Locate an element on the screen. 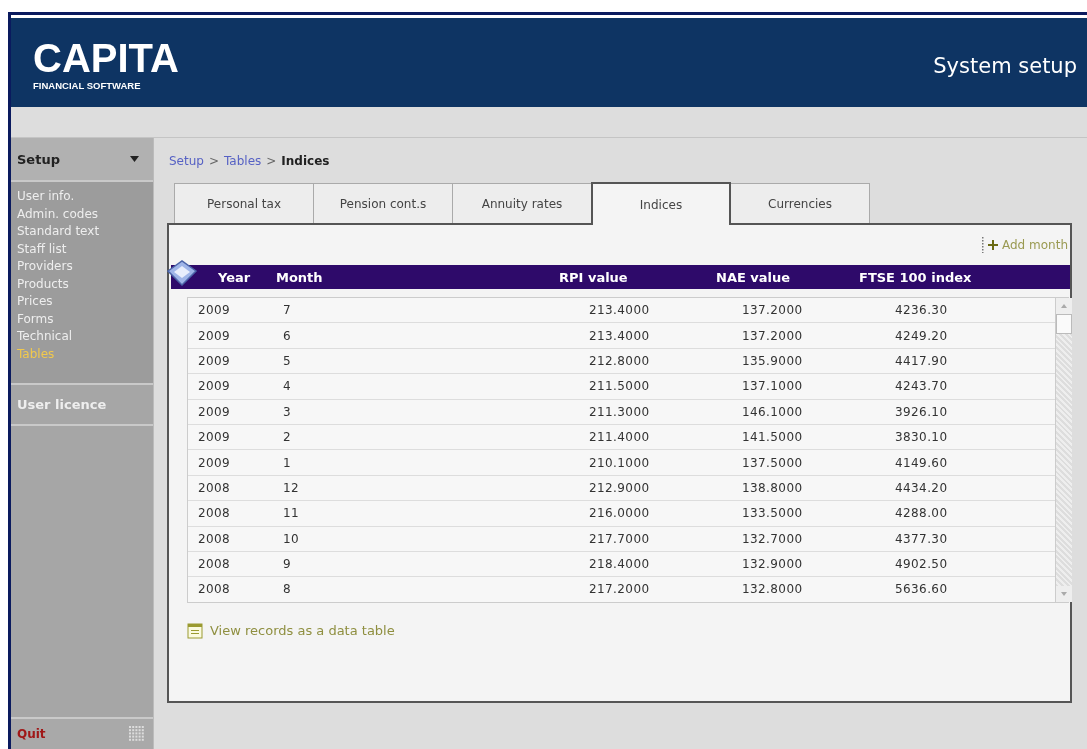 The height and width of the screenshot is (749, 1087). breadcrumb-link: Tables is located at coordinates (243, 161).